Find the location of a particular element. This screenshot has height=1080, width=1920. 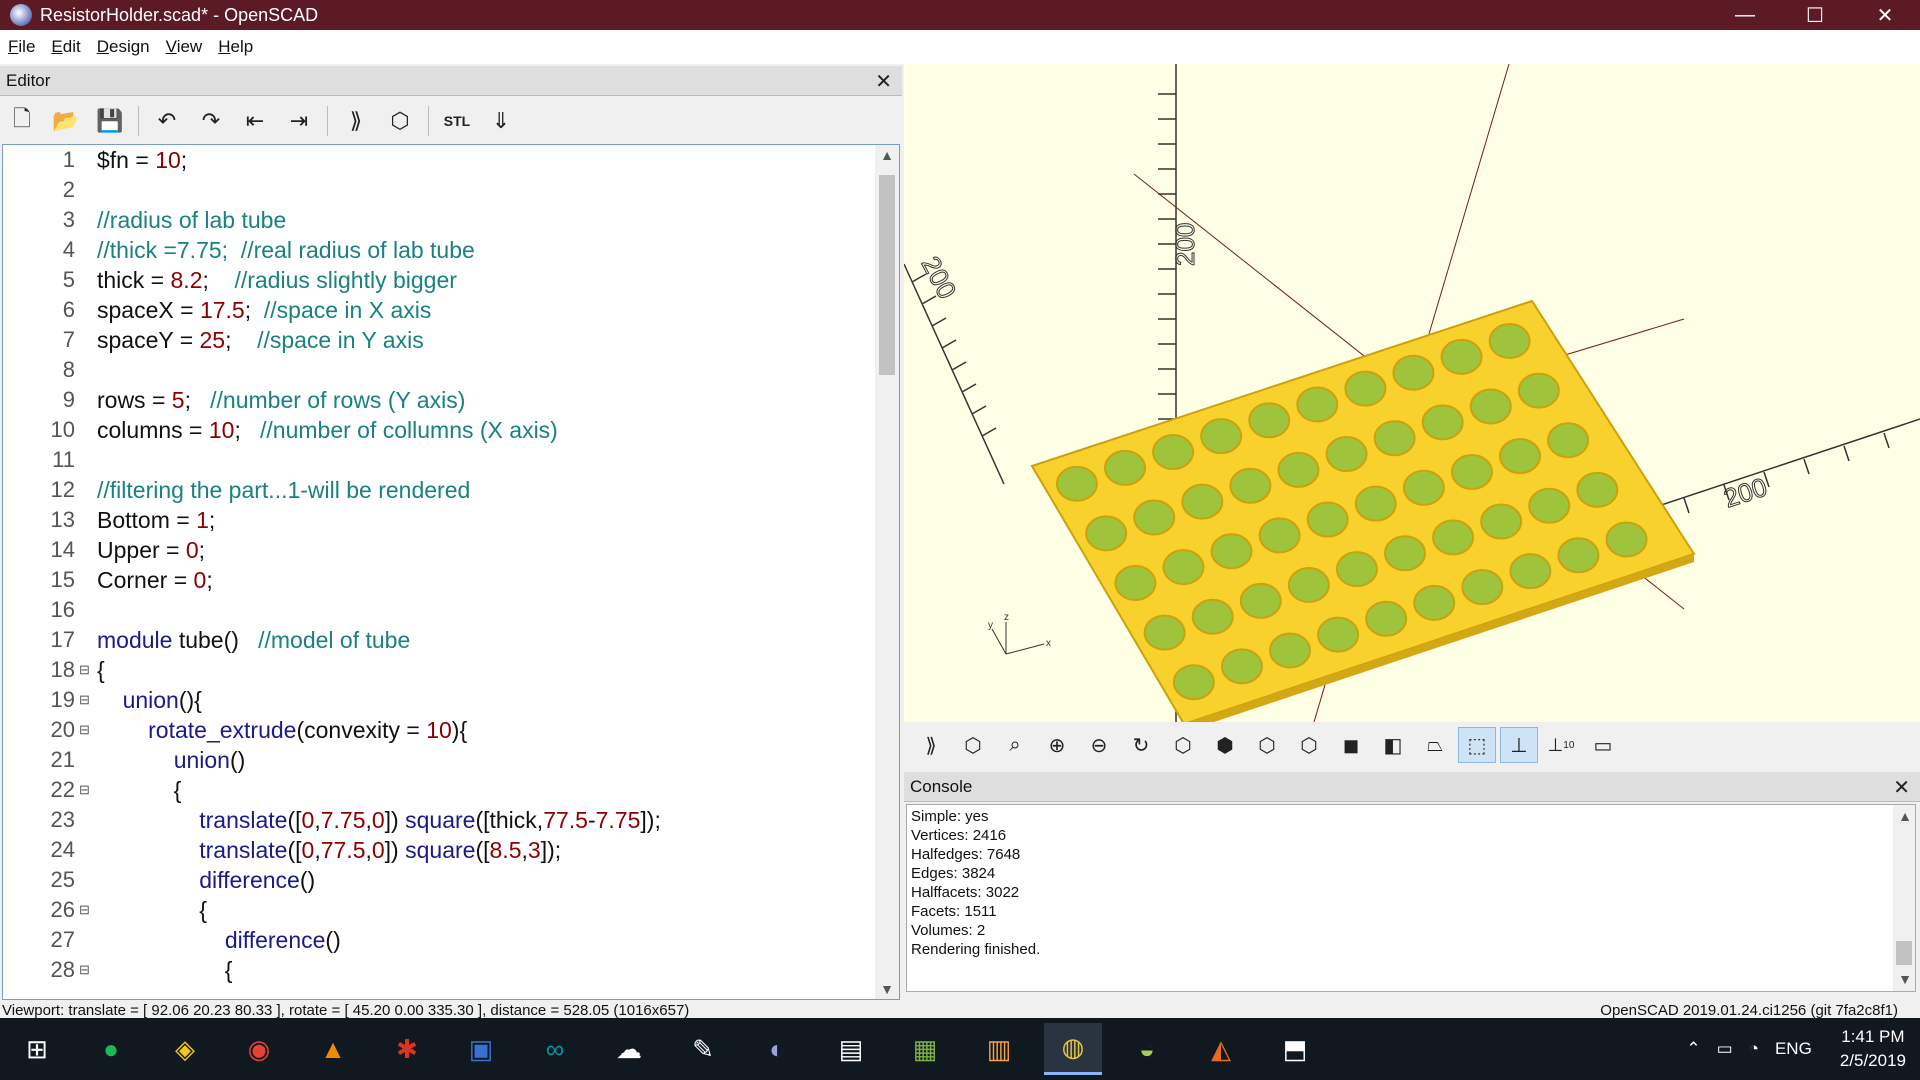

undo-icon: ↶ is located at coordinates (167, 121).